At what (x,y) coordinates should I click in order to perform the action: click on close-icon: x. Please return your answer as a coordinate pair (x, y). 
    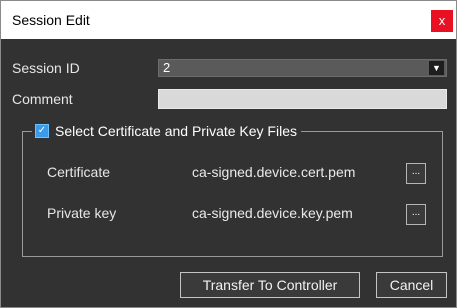
    Looking at the image, I should click on (442, 20).